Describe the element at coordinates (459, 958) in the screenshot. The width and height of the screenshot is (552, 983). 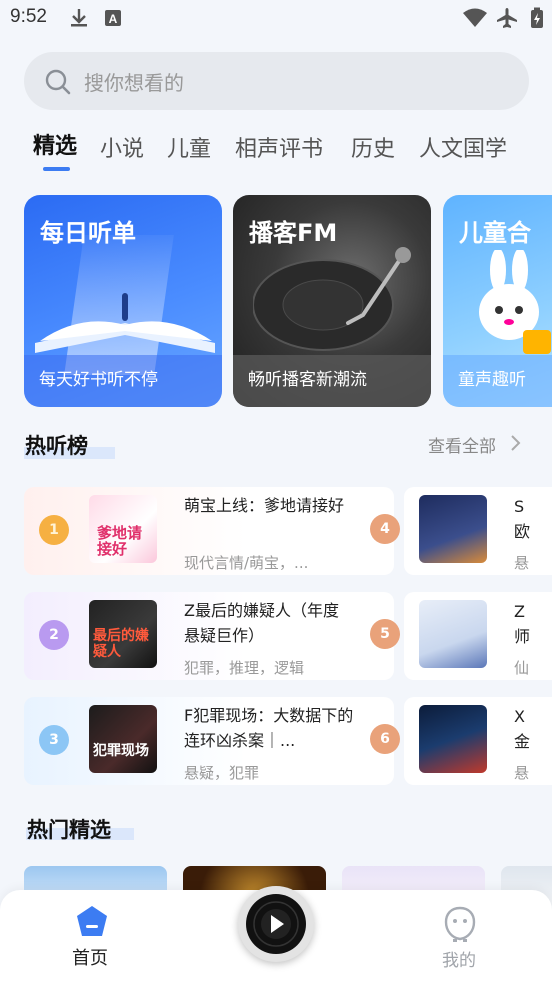
I see `nav-mine-label: 我的` at that location.